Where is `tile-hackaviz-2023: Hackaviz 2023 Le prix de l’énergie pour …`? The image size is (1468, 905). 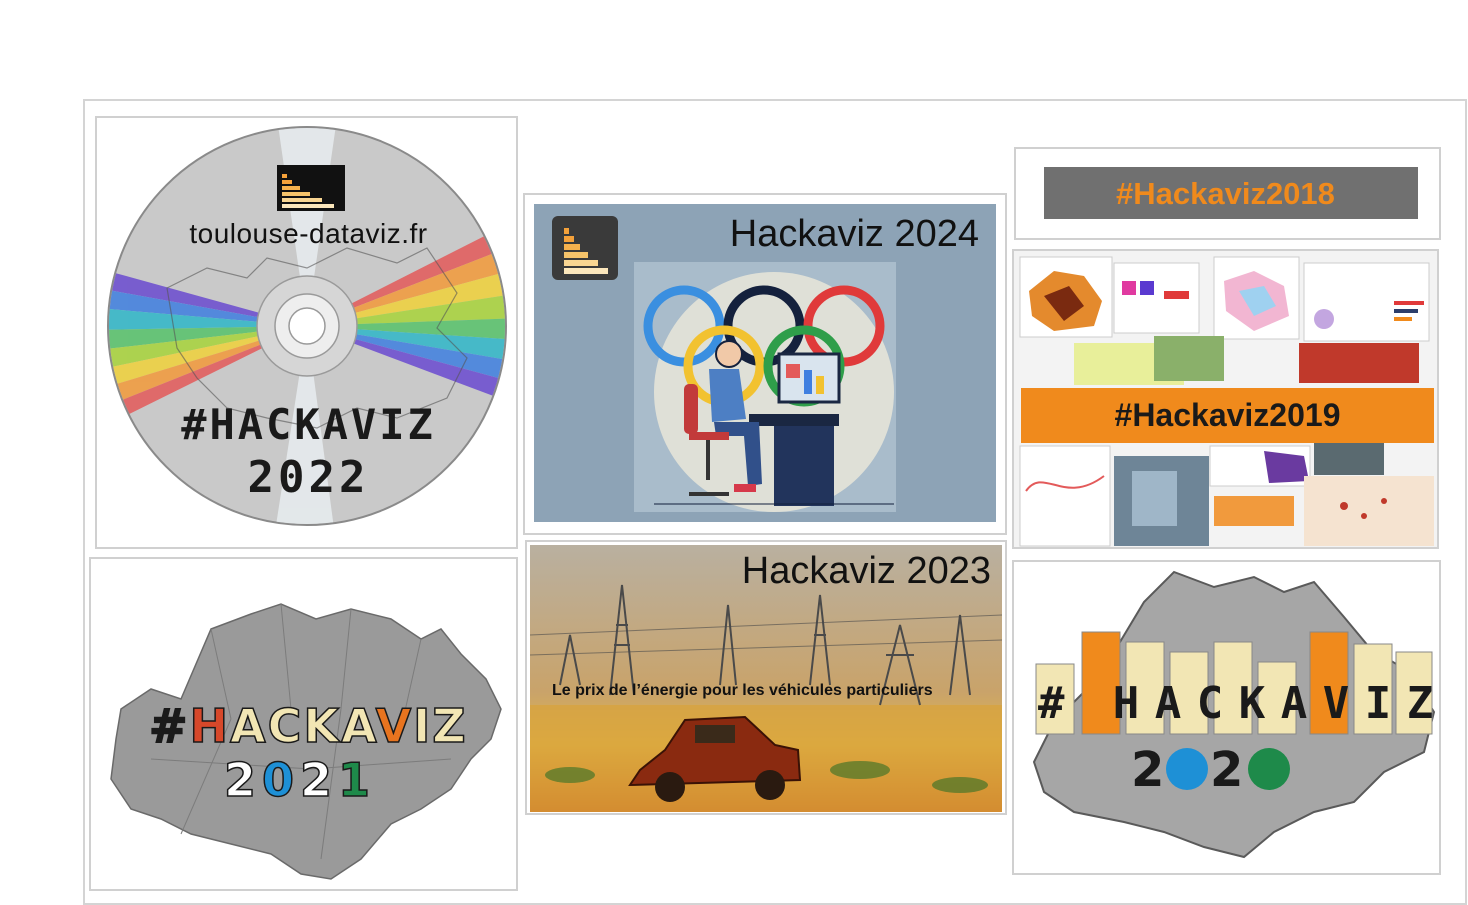
tile-hackaviz-2023: Hackaviz 2023 Le prix de l’énergie pour … is located at coordinates (766, 677).